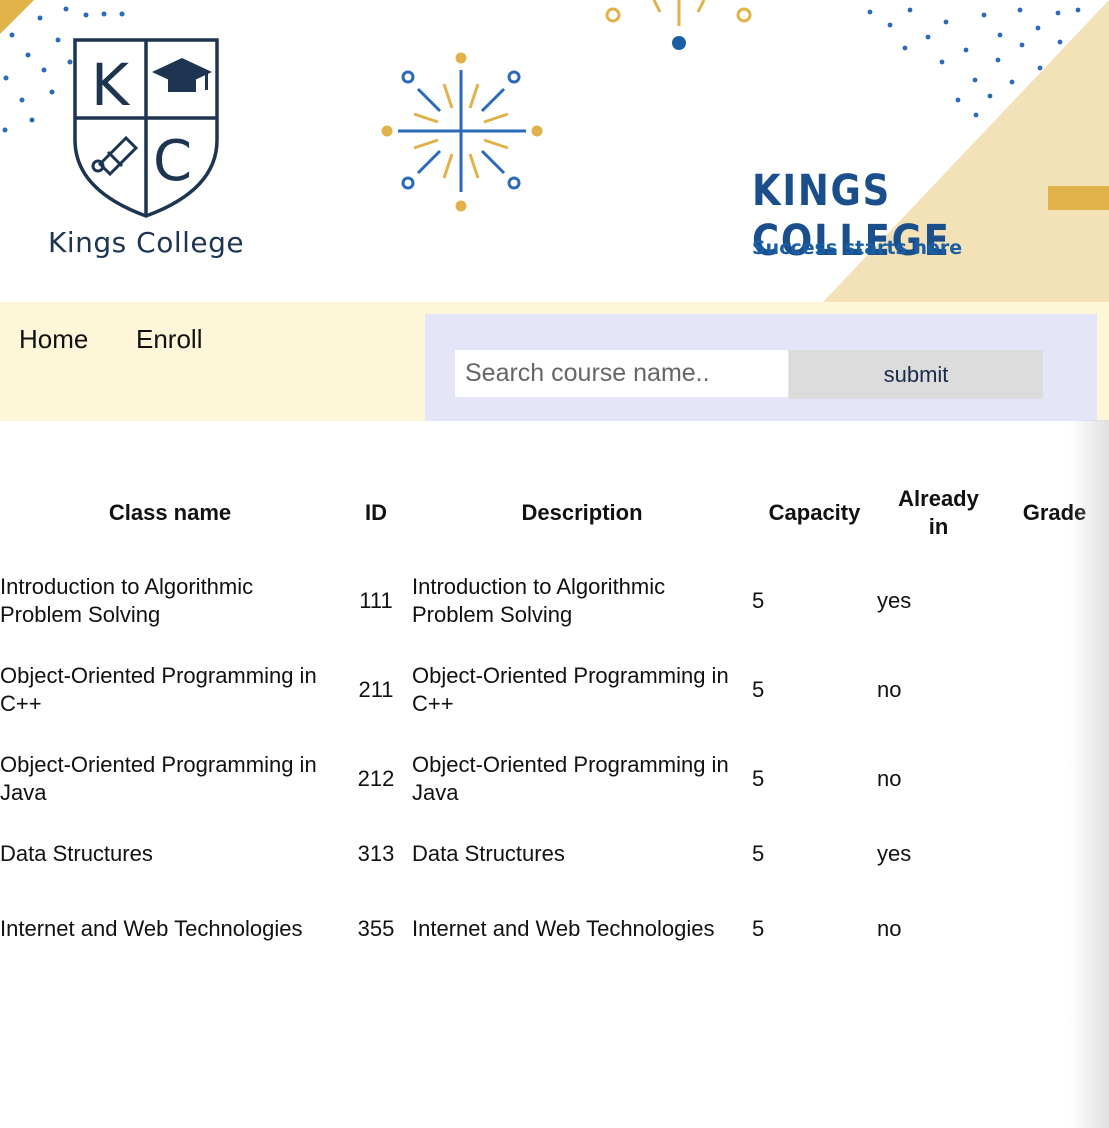  I want to click on cell-class-name: Object-Oriented Programming in Java, so click(158, 778).